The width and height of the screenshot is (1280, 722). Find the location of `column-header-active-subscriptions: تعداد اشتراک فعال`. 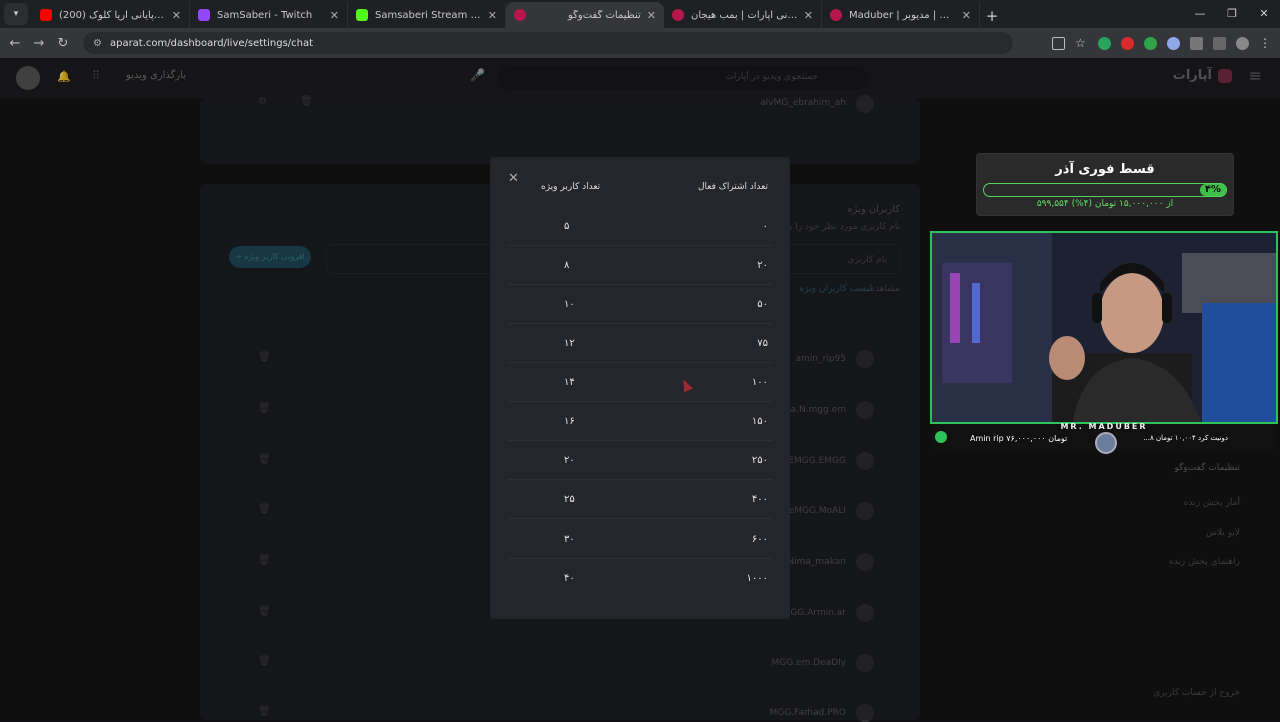

column-header-active-subscriptions: تعداد اشتراک فعال is located at coordinates (732, 187).